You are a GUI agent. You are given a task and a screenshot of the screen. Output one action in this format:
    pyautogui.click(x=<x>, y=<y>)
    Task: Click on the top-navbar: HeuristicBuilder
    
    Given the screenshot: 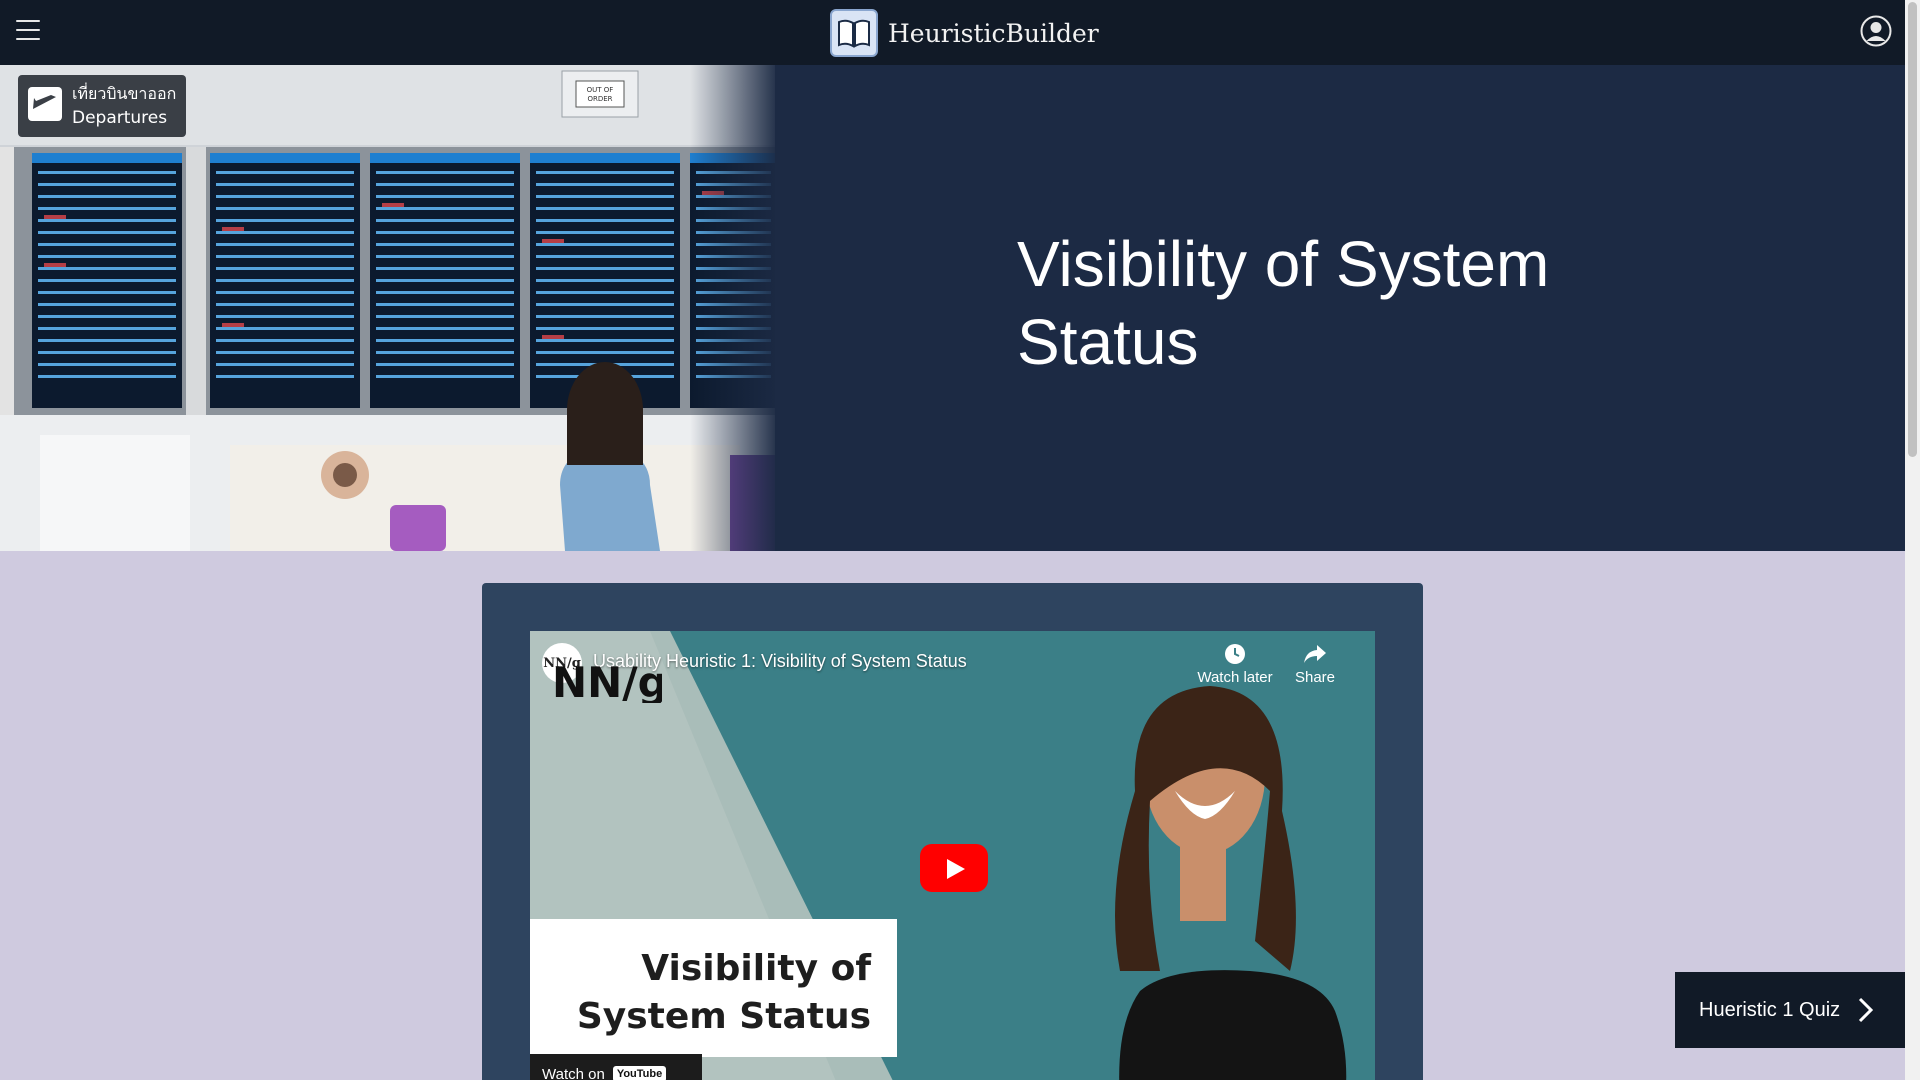 What is the action you would take?
    pyautogui.click(x=952, y=32)
    